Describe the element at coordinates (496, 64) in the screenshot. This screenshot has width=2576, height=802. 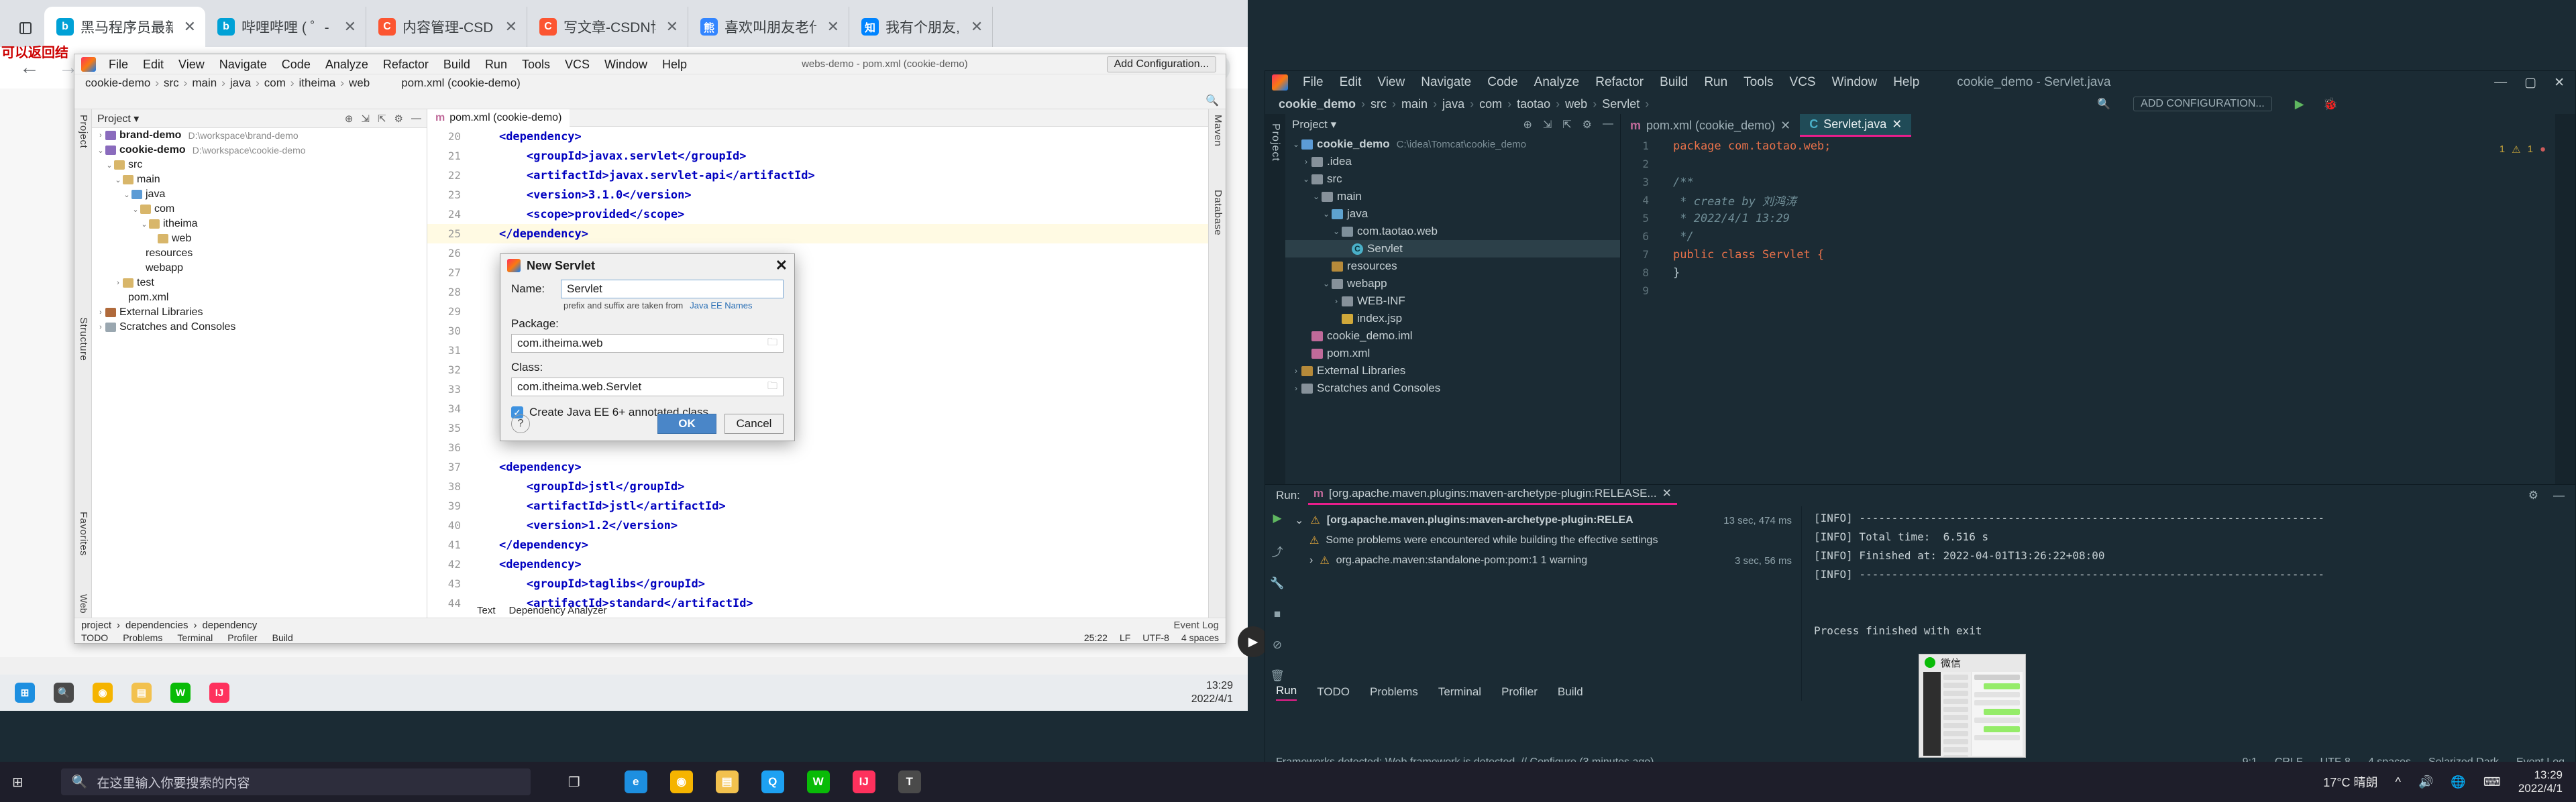
I see `menu-item-run: Run` at that location.